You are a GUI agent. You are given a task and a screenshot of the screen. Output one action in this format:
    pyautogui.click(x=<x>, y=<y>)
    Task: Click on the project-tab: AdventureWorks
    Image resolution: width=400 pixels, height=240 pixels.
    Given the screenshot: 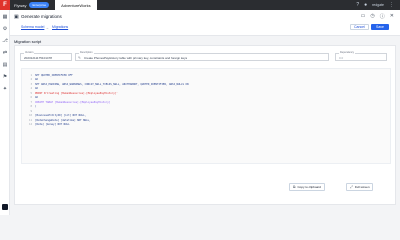 What is the action you would take?
    pyautogui.click(x=76, y=5)
    